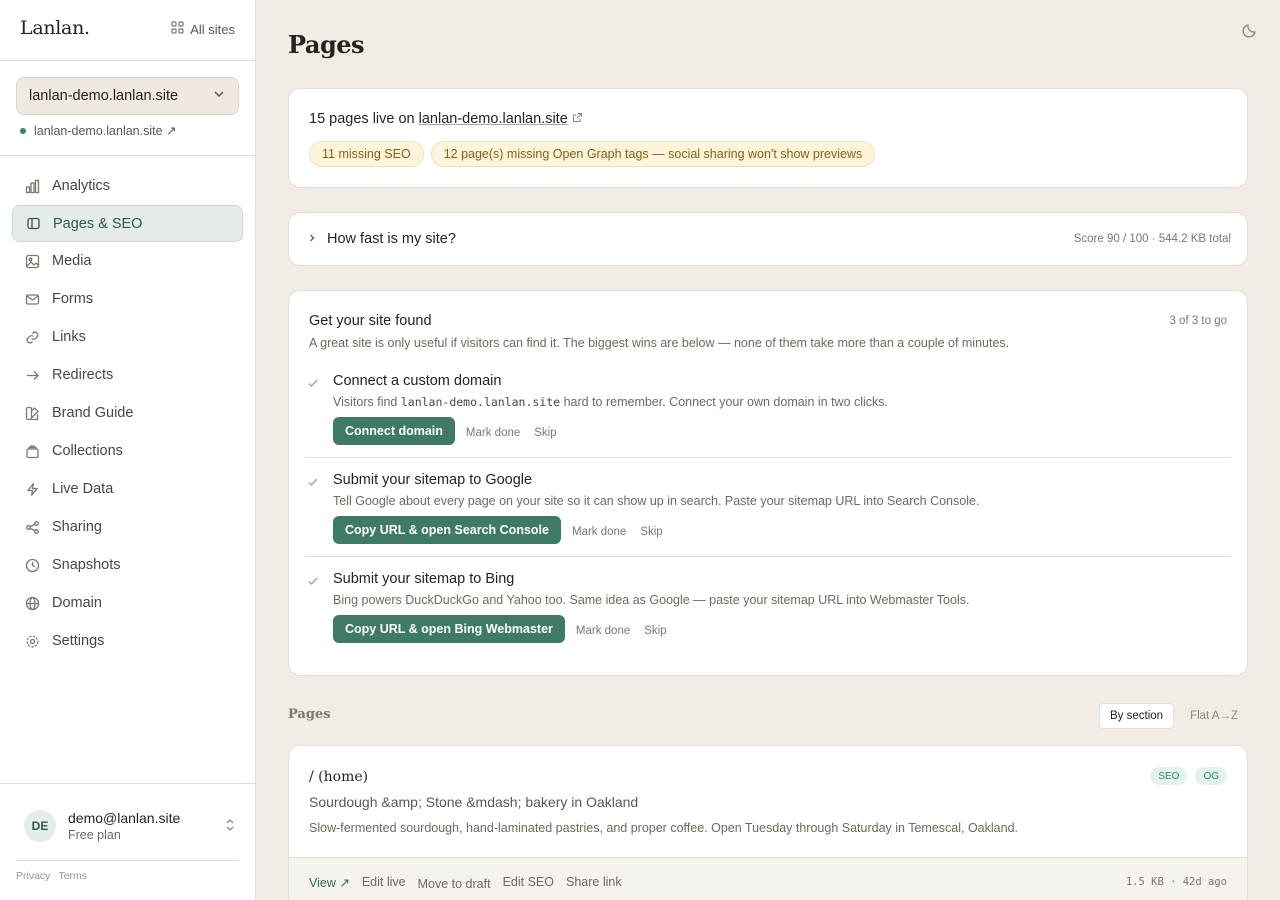  I want to click on open-search-console-button: Copy URL & open Search Console, so click(447, 530).